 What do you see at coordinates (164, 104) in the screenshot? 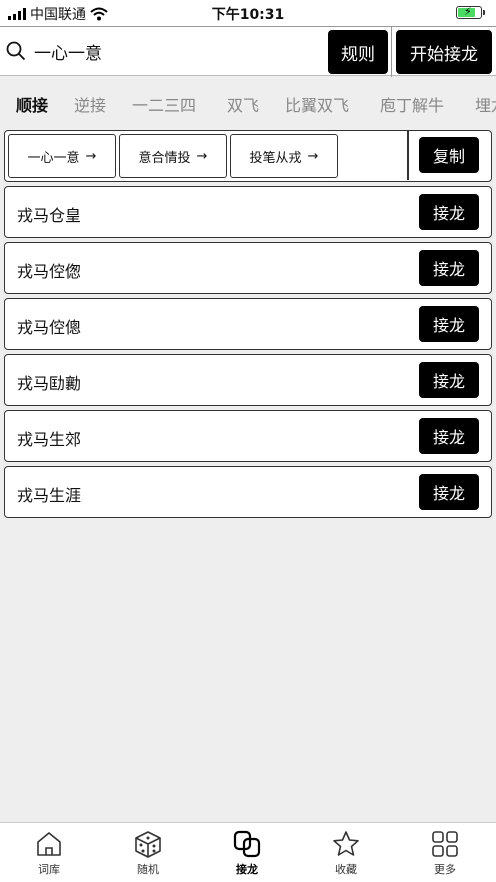
I see `tab-yiersansi: 一二三四` at bounding box center [164, 104].